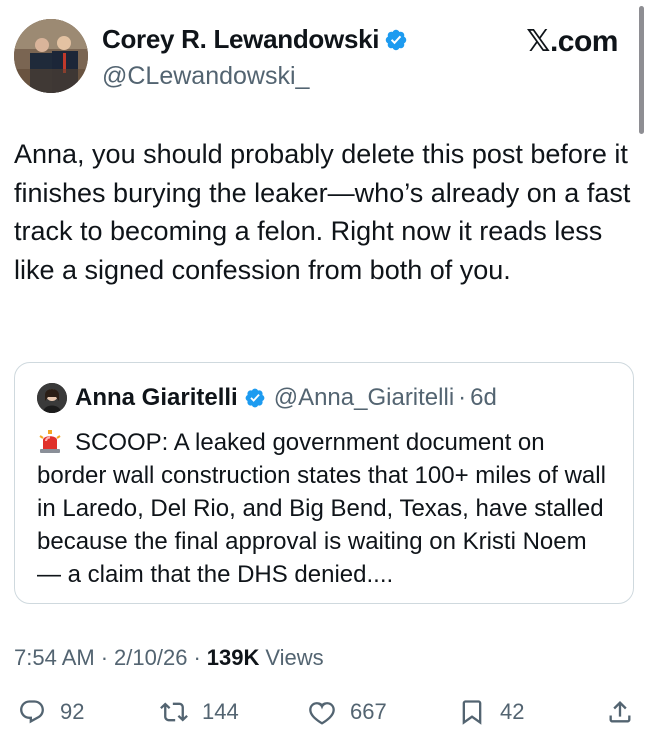 This screenshot has width=648, height=750. I want to click on siren-icon, so click(50, 441).